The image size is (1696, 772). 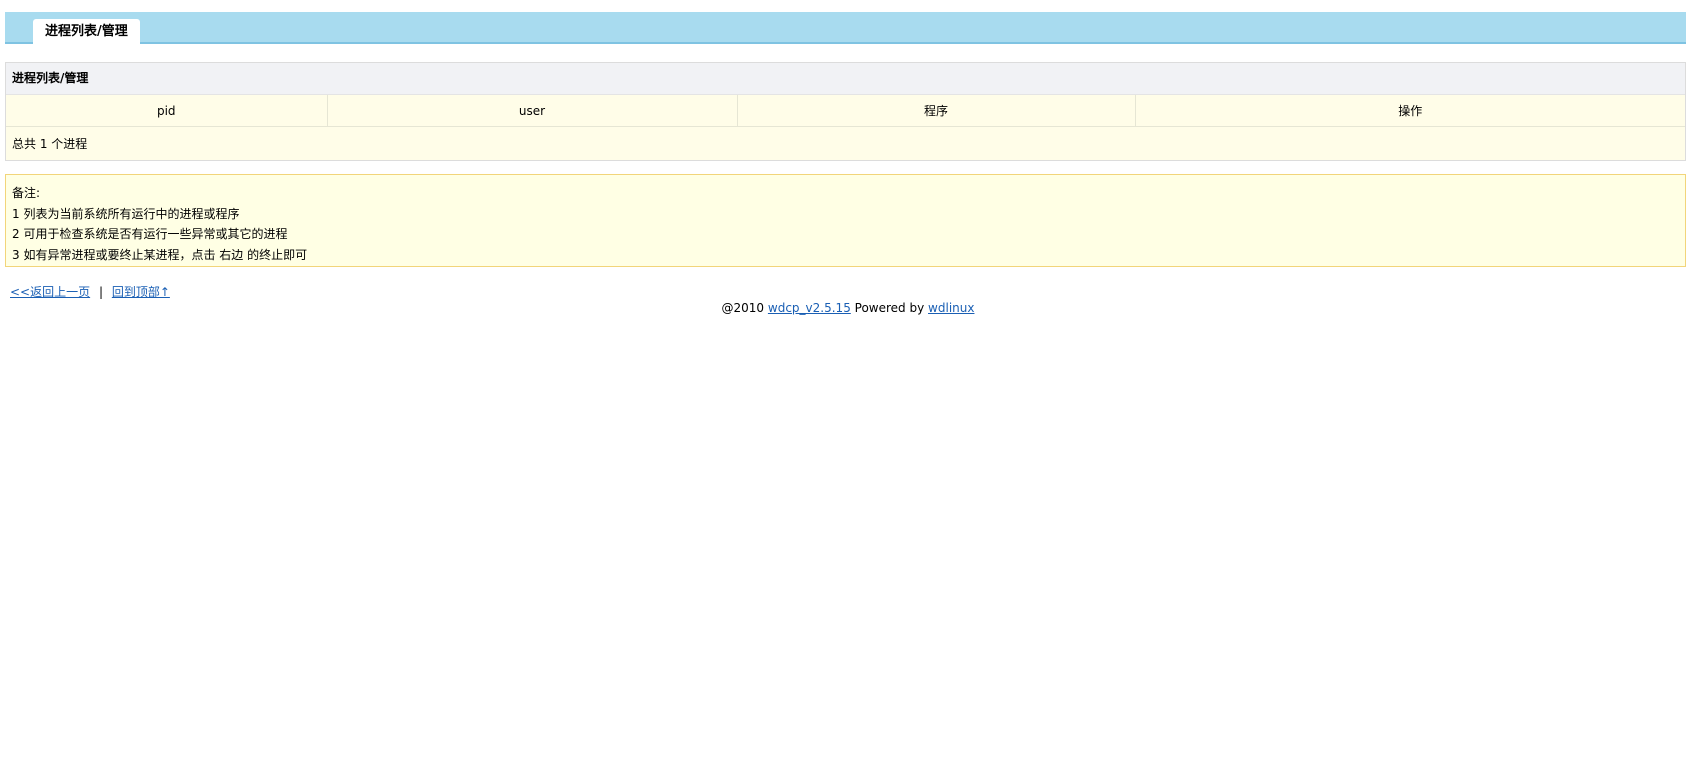 What do you see at coordinates (150, 234) in the screenshot?
I see `notes-line: 2 可用于检查系统是否有运行一些异常或其它的进程` at bounding box center [150, 234].